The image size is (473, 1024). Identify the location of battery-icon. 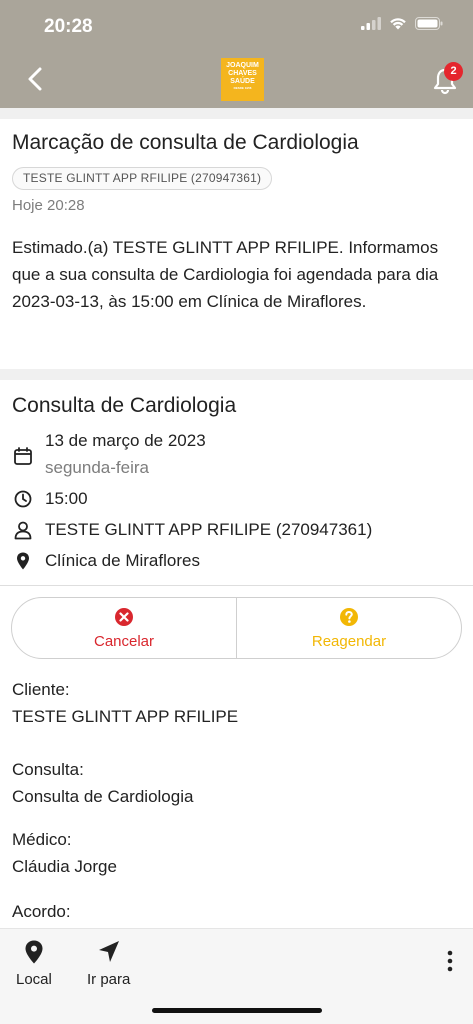
(429, 23).